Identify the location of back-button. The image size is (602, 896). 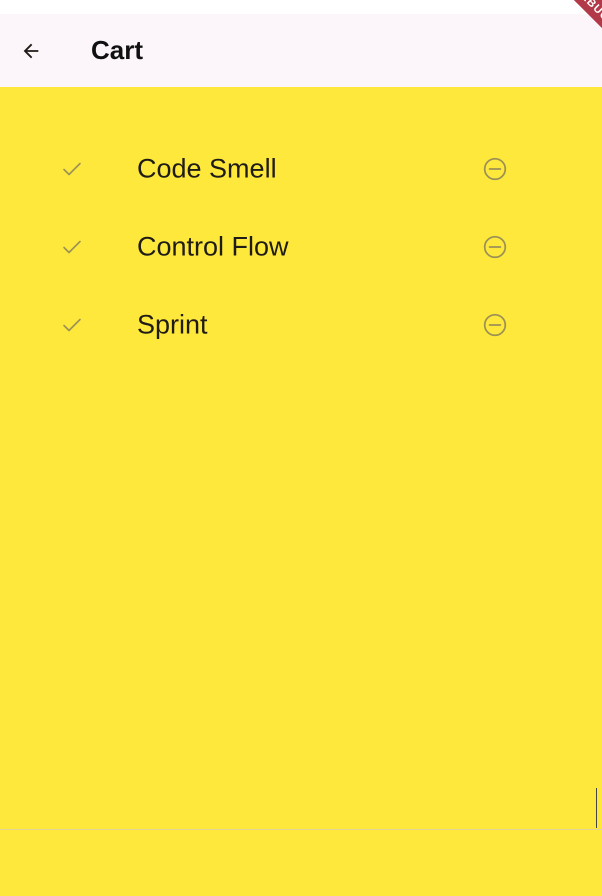
(31, 50).